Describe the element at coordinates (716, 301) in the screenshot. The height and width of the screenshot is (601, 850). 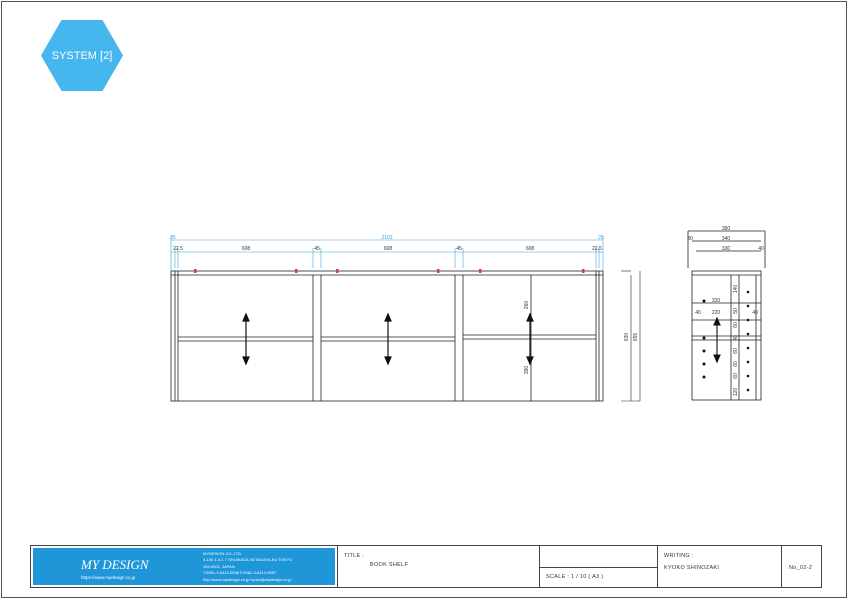
I see `dim-side-inner: 320` at that location.